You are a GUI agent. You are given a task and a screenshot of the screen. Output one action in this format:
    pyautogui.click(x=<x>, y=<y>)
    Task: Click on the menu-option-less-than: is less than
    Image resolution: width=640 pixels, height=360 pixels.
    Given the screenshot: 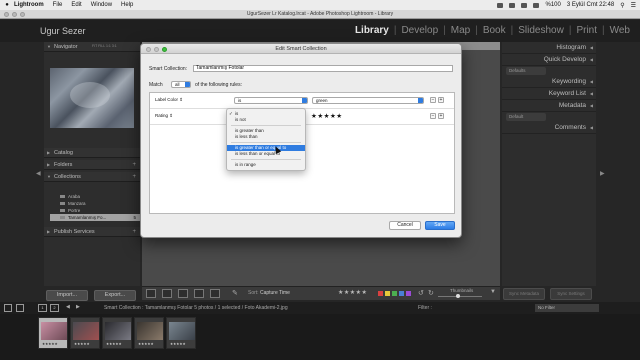 What is the action you would take?
    pyautogui.click(x=266, y=137)
    